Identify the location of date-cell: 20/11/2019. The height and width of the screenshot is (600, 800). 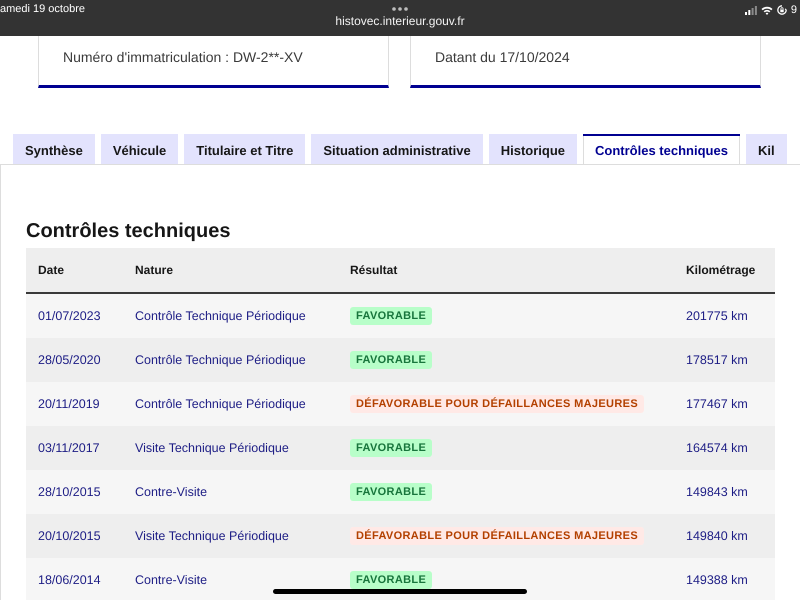
(69, 404).